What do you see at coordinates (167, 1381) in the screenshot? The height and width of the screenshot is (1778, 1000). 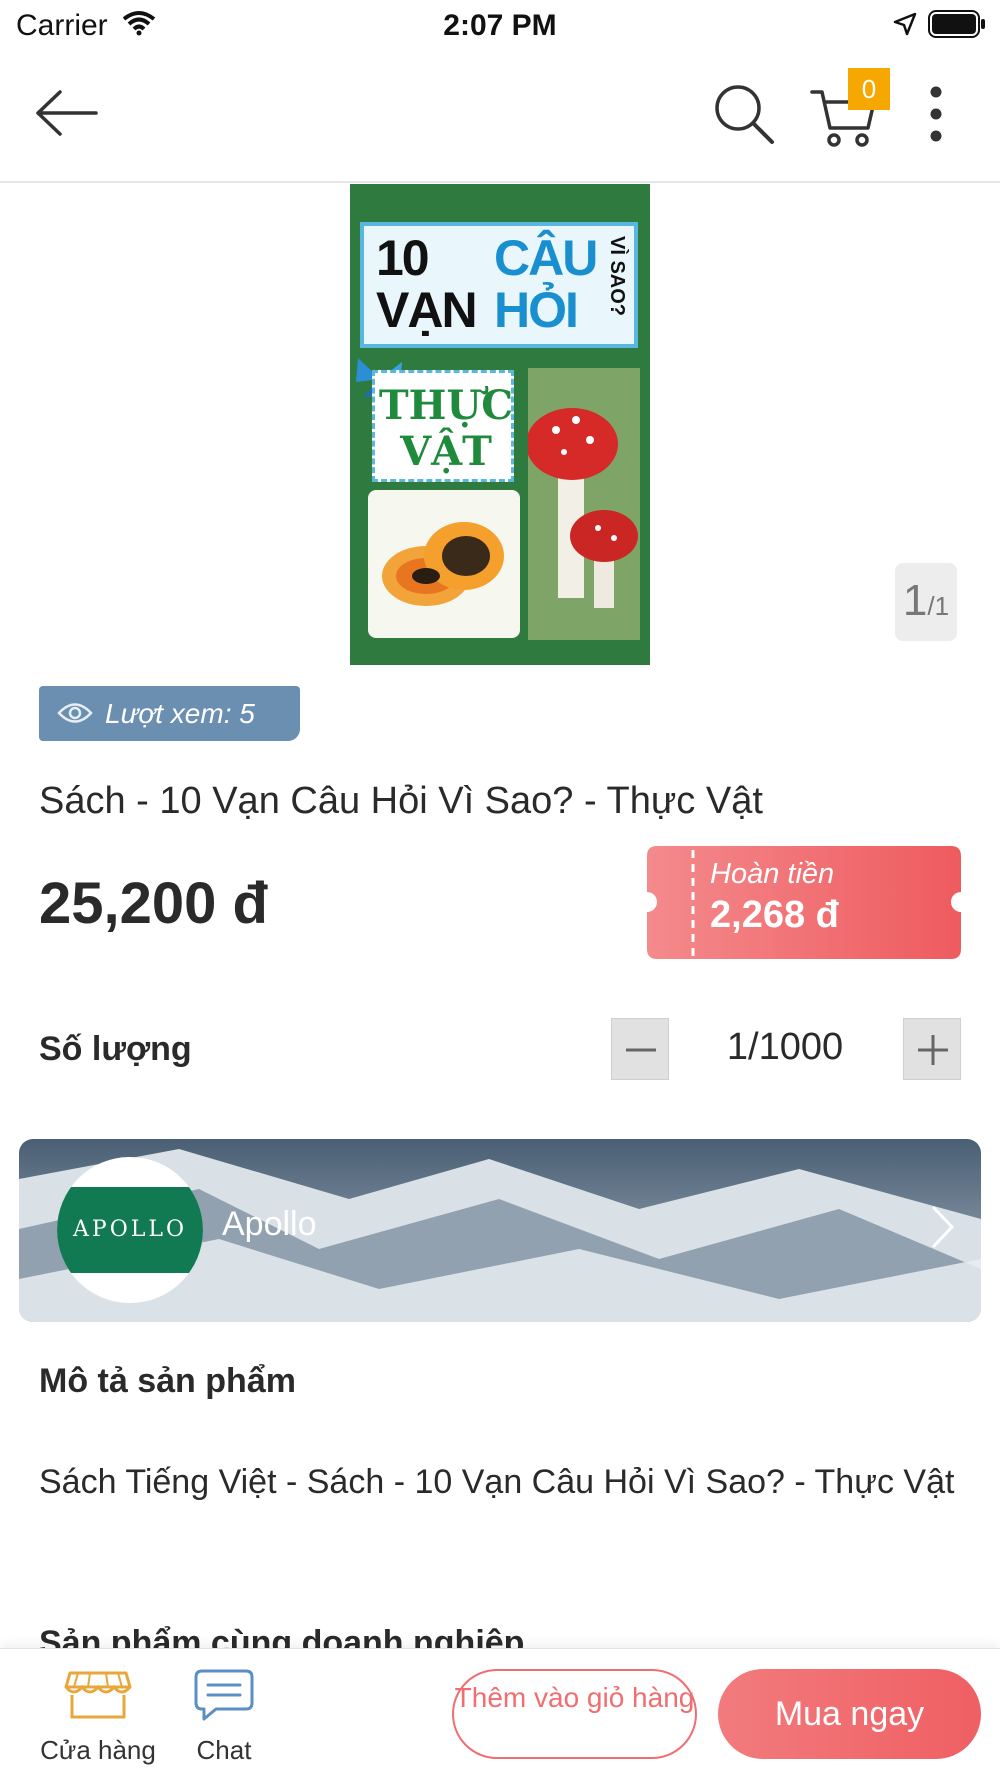 I see `description-heading: Mô tả sản phẩm` at bounding box center [167, 1381].